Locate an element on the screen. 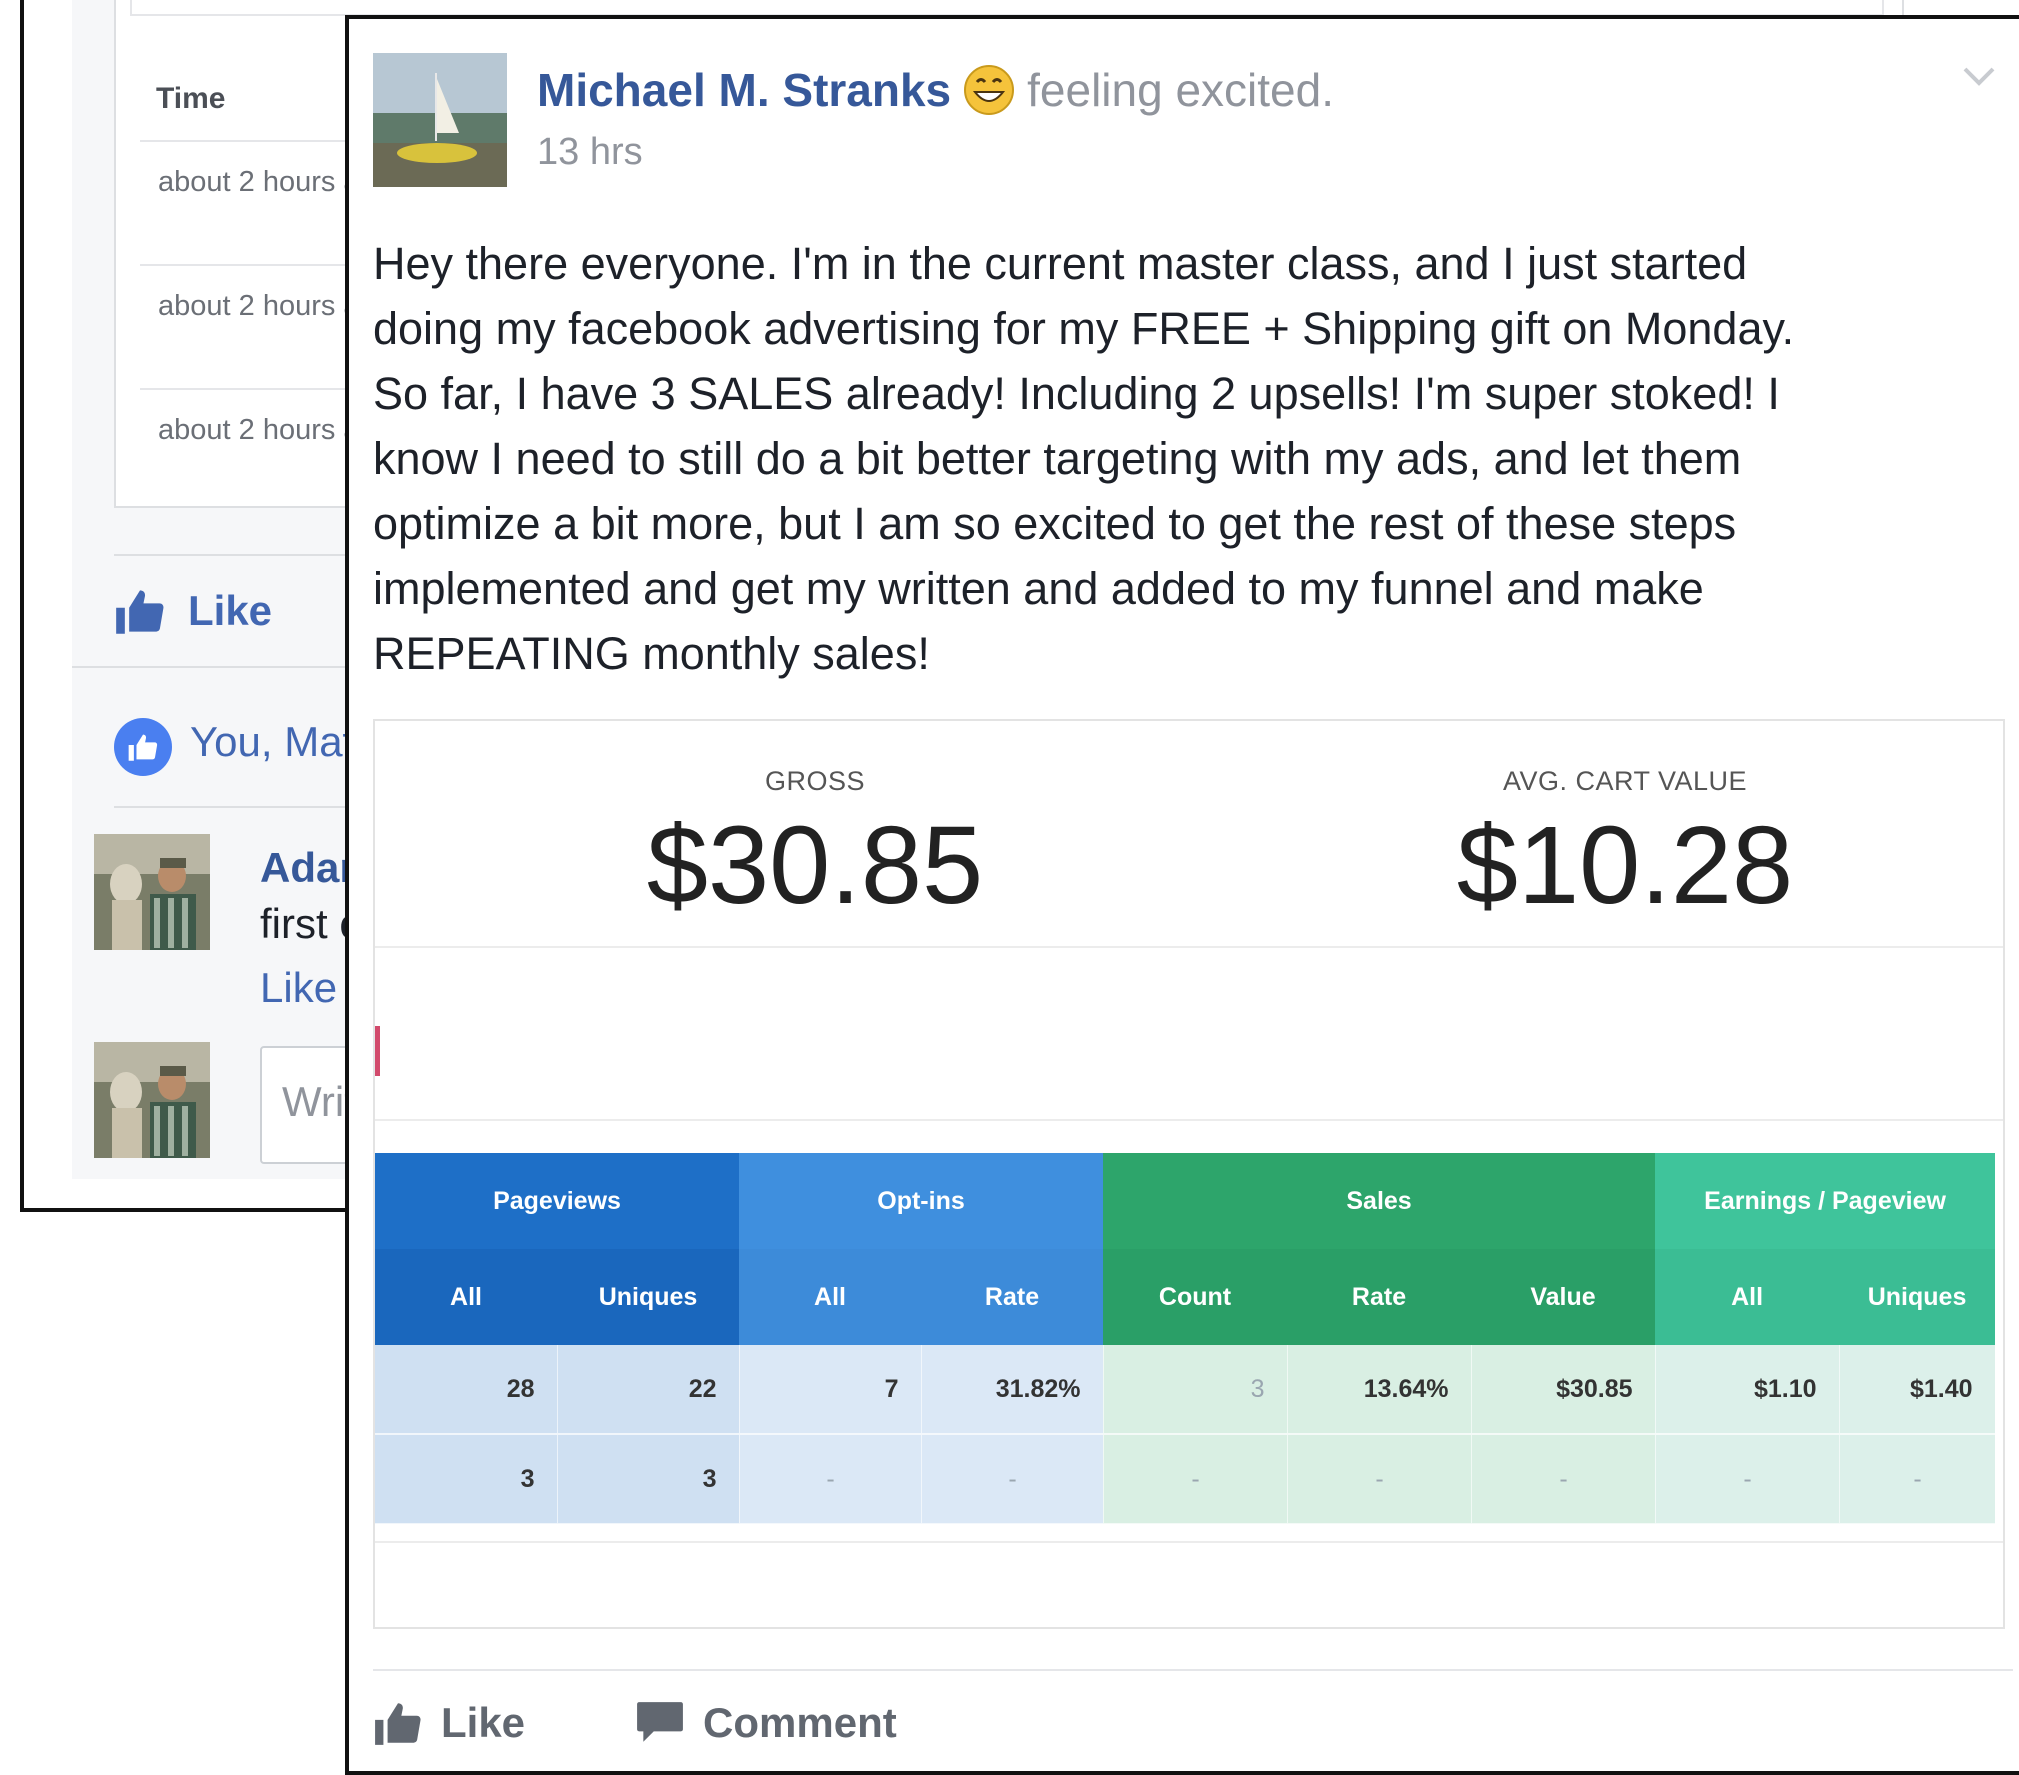 Image resolution: width=2019 pixels, height=1775 pixels. avg-cart-stat: AVG. CART VALUE $10.28 is located at coordinates (1625, 848).